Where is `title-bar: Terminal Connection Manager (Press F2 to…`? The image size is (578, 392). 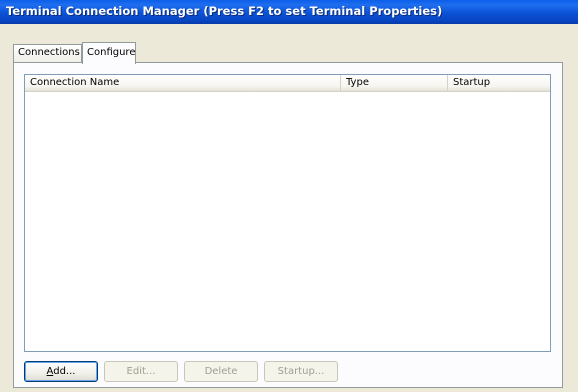 title-bar: Terminal Connection Manager (Press F2 to… is located at coordinates (289, 12).